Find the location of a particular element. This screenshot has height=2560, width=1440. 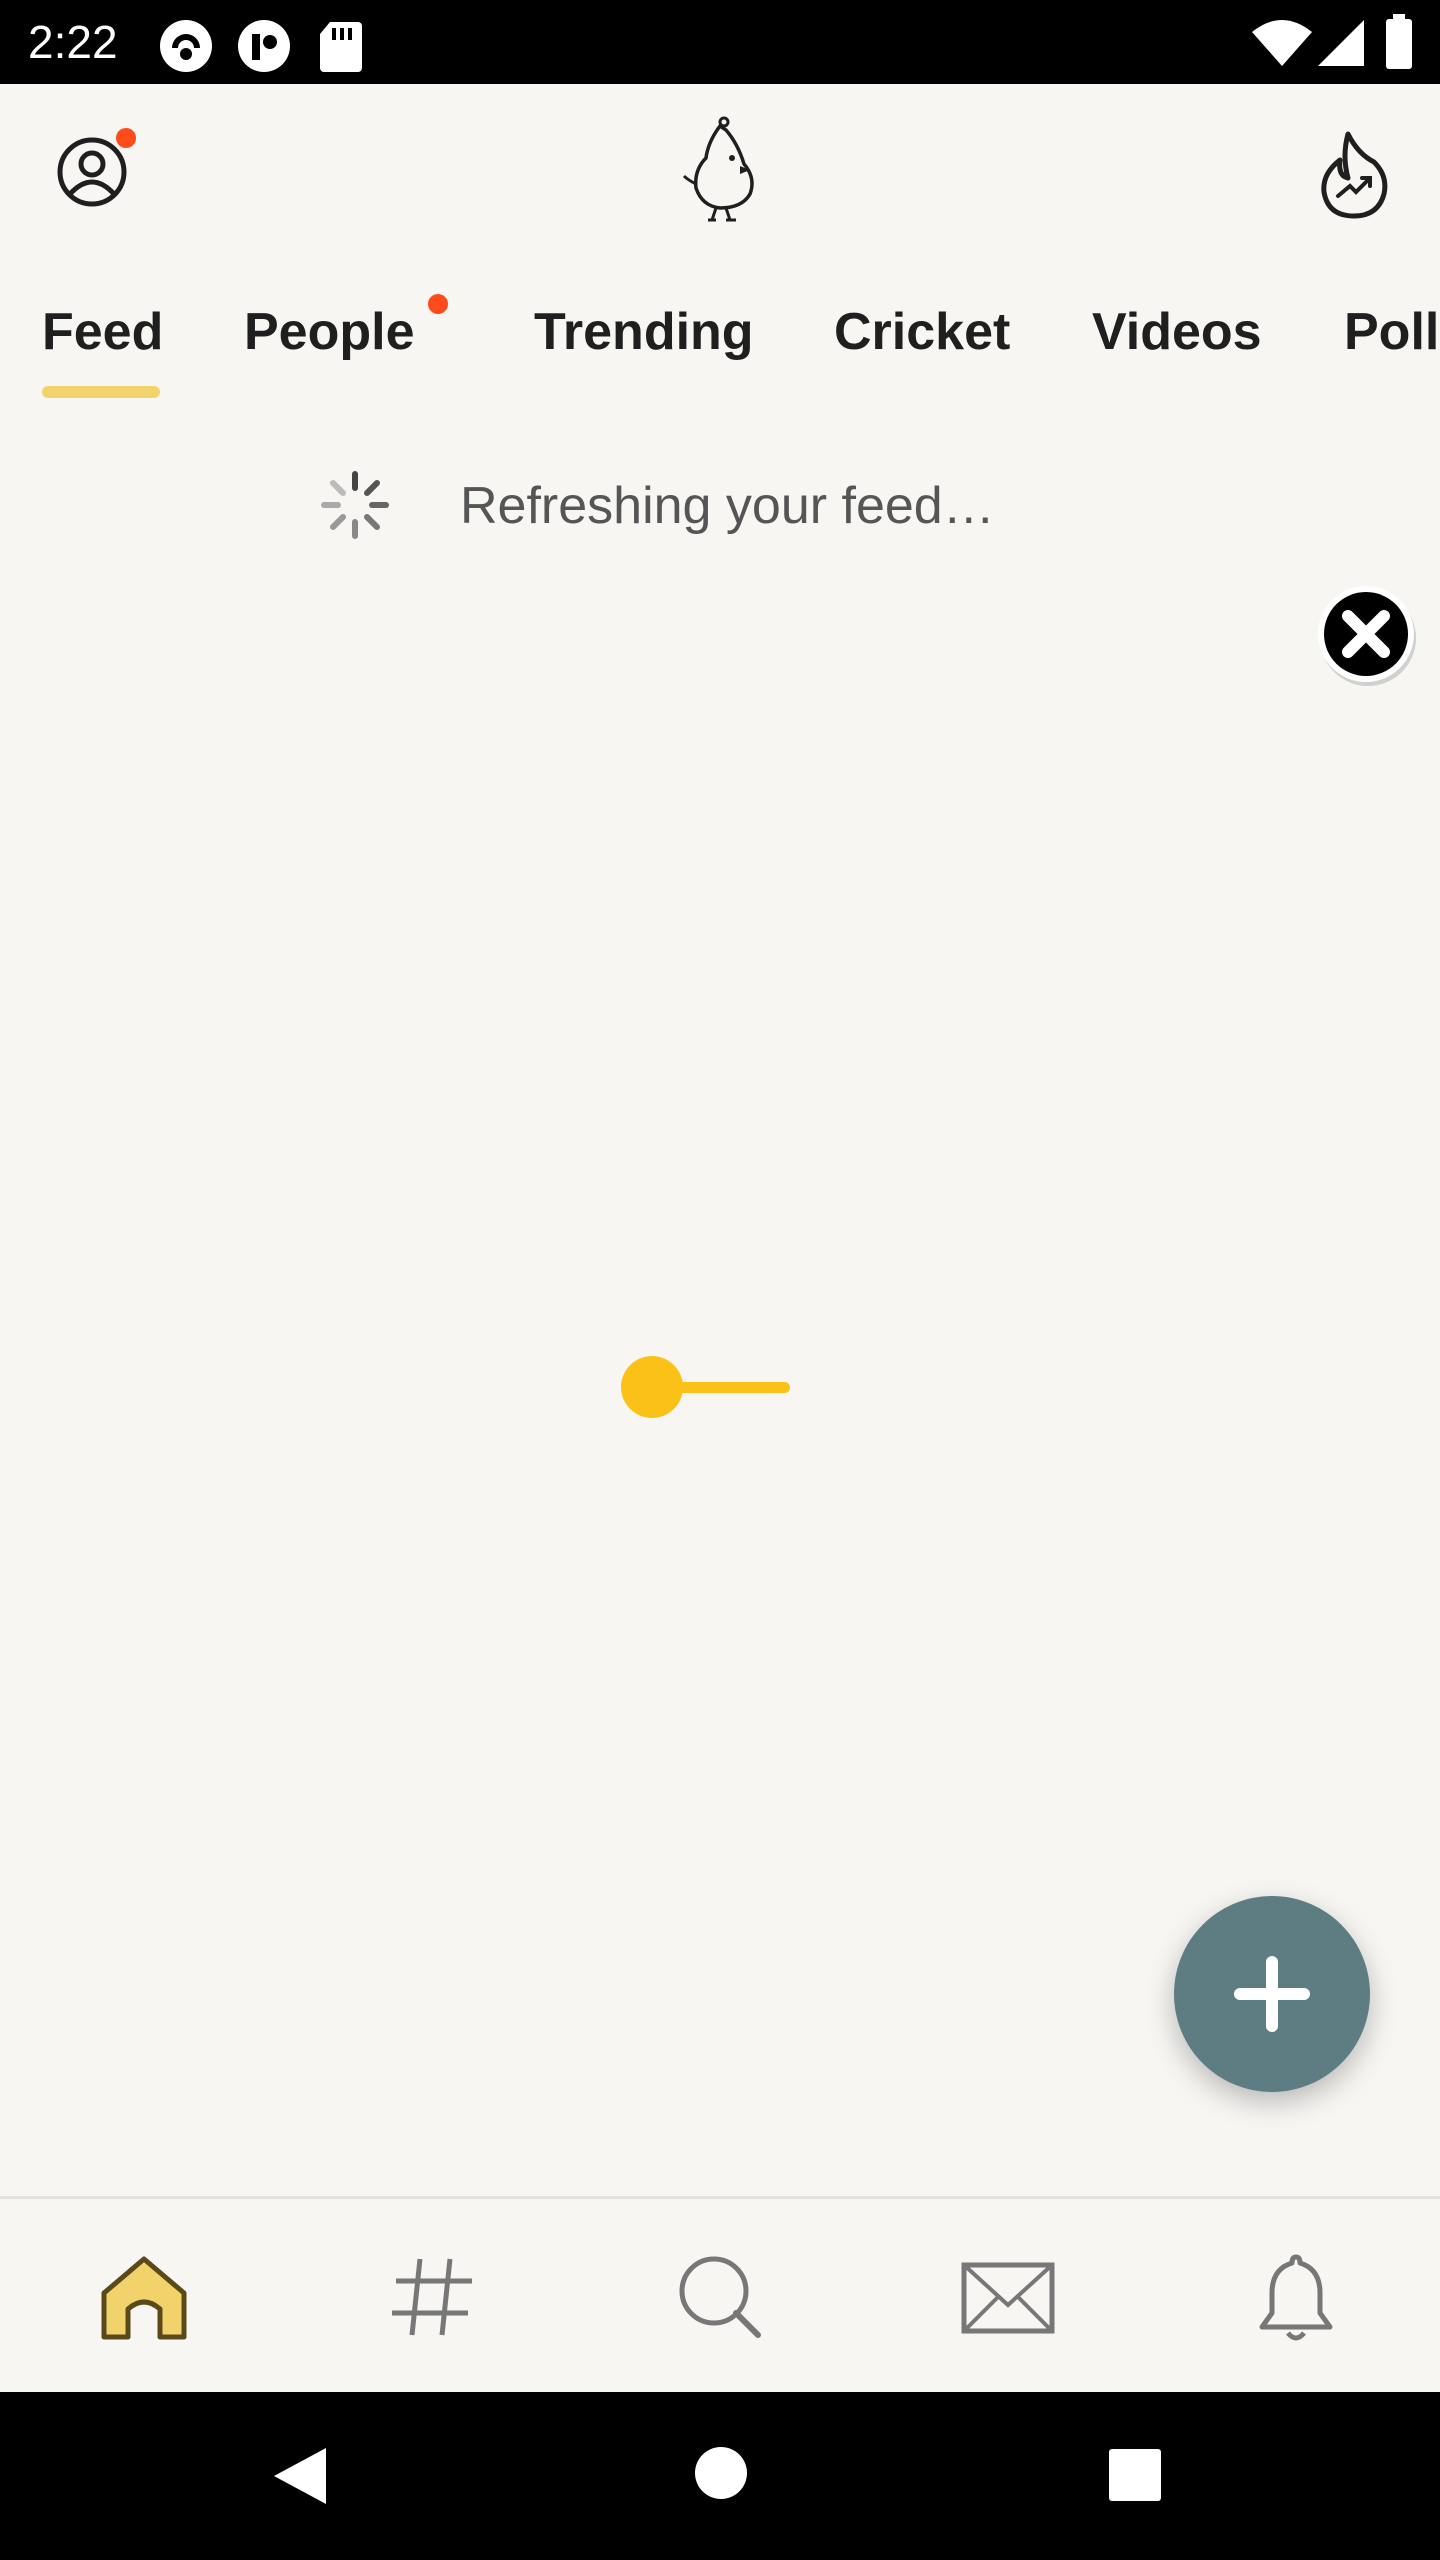

status-bar: 2:22 is located at coordinates (720, 42).